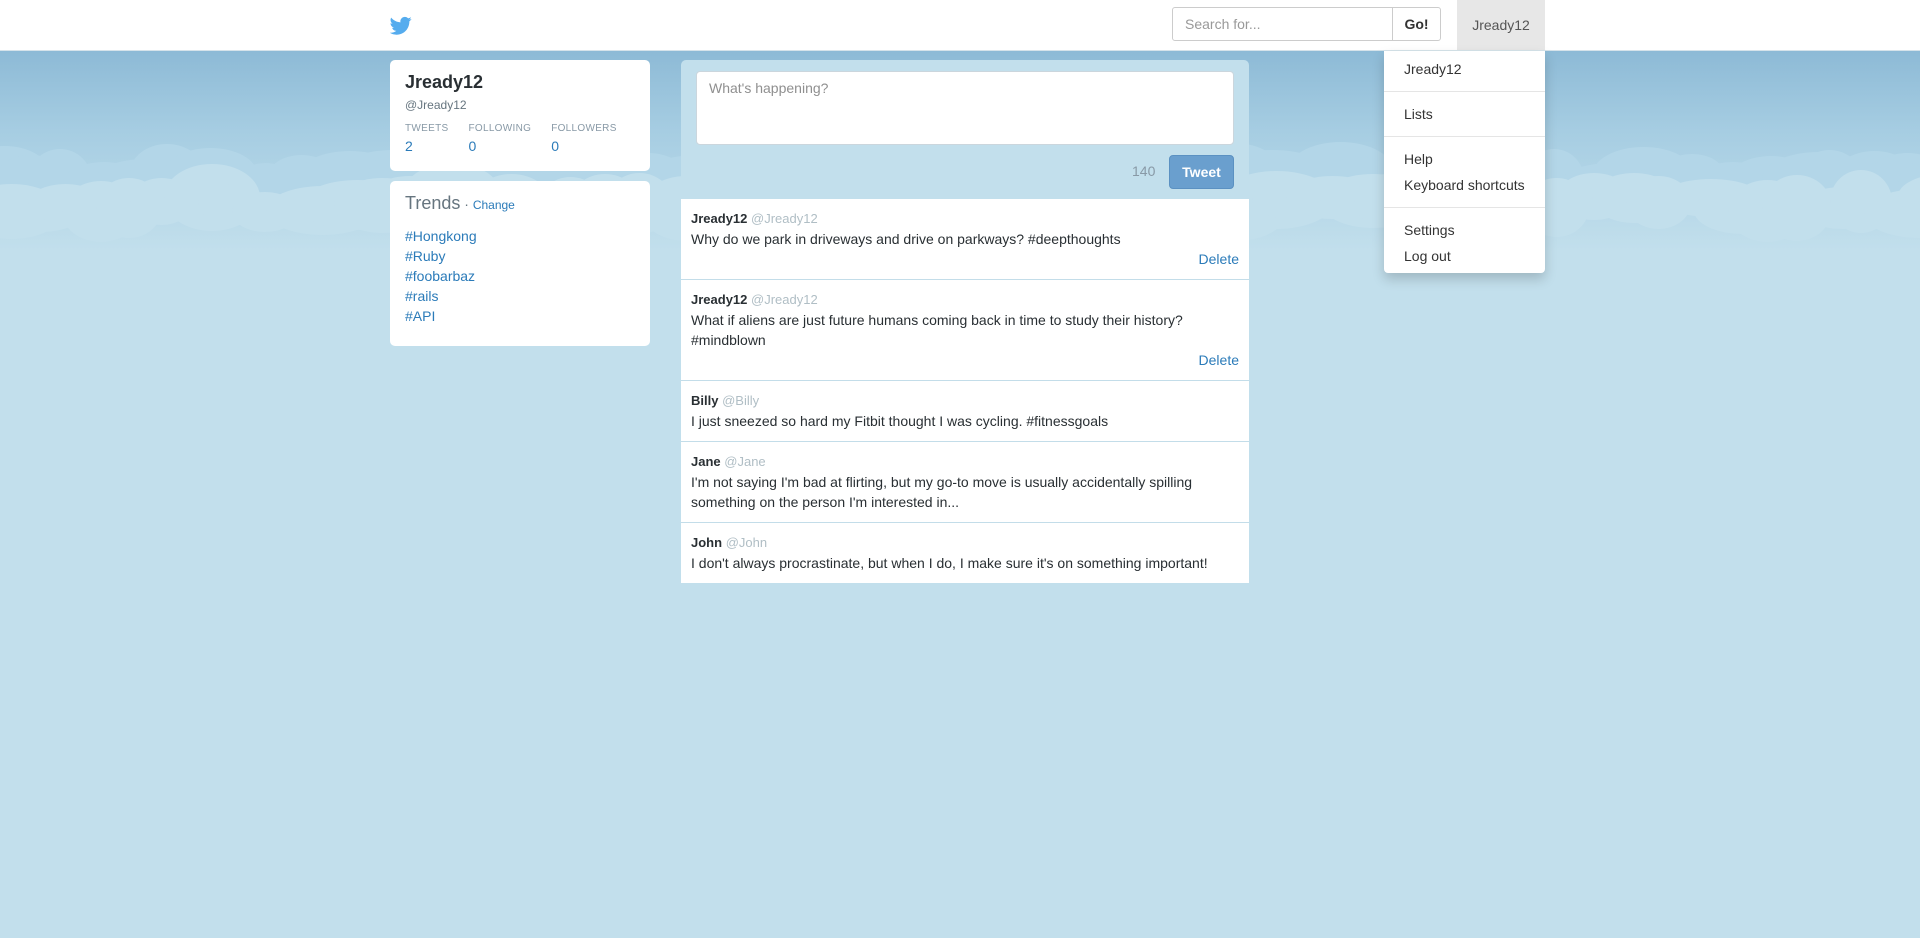  What do you see at coordinates (706, 542) in the screenshot?
I see `tweet-author-name: John` at bounding box center [706, 542].